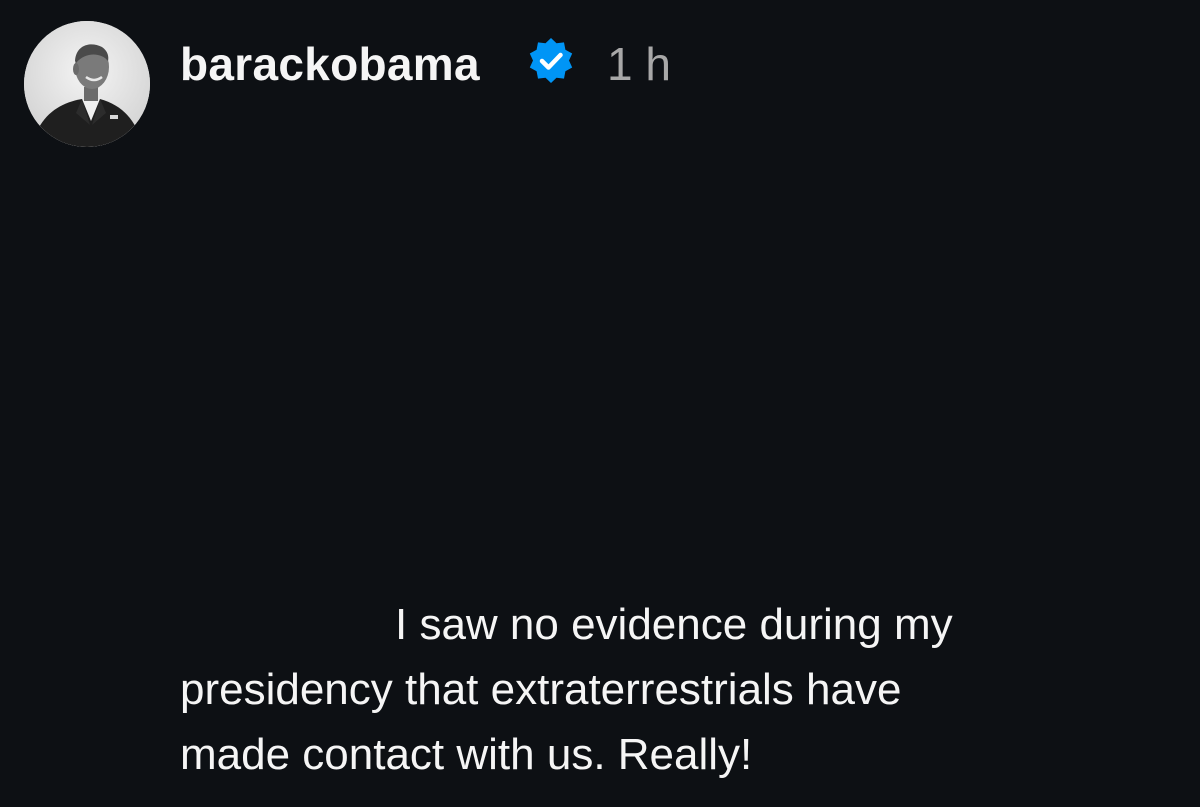 Image resolution: width=1200 pixels, height=807 pixels. I want to click on profile-photo-icon, so click(87, 84).